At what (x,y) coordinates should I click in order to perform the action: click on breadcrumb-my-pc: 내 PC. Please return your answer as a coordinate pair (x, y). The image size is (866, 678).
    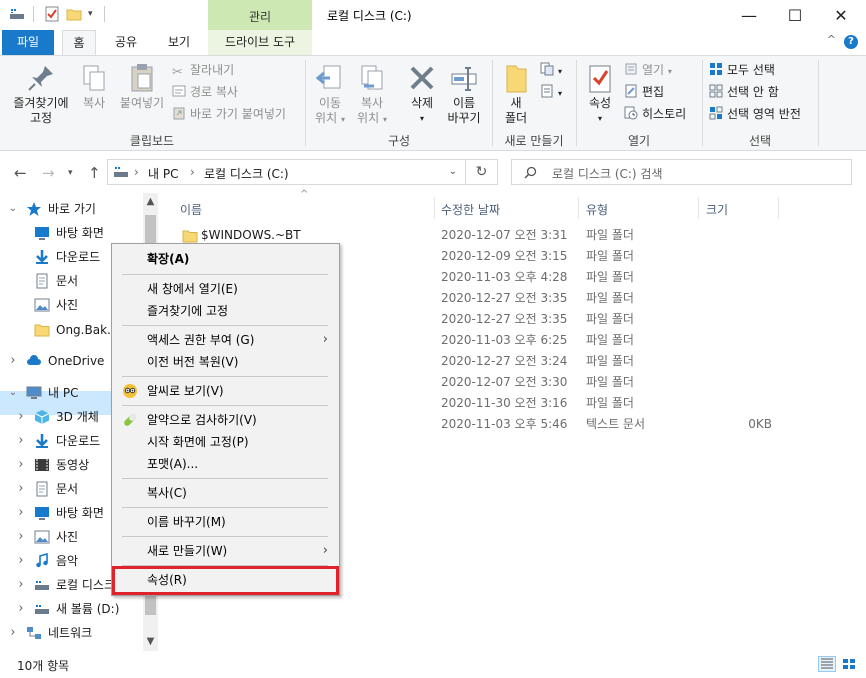
    Looking at the image, I should click on (163, 173).